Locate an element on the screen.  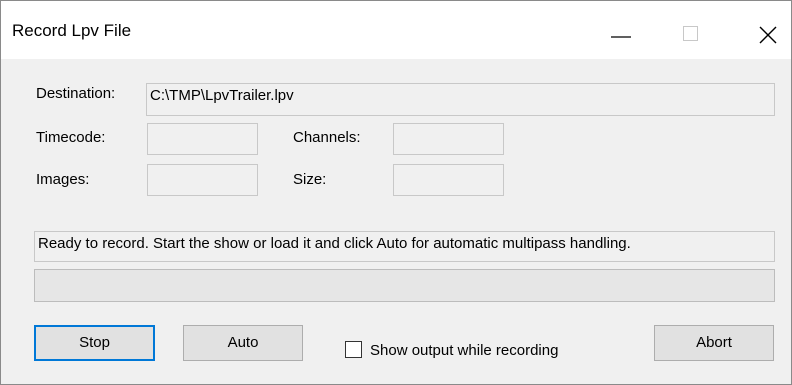
minimize-icon is located at coordinates (621, 37).